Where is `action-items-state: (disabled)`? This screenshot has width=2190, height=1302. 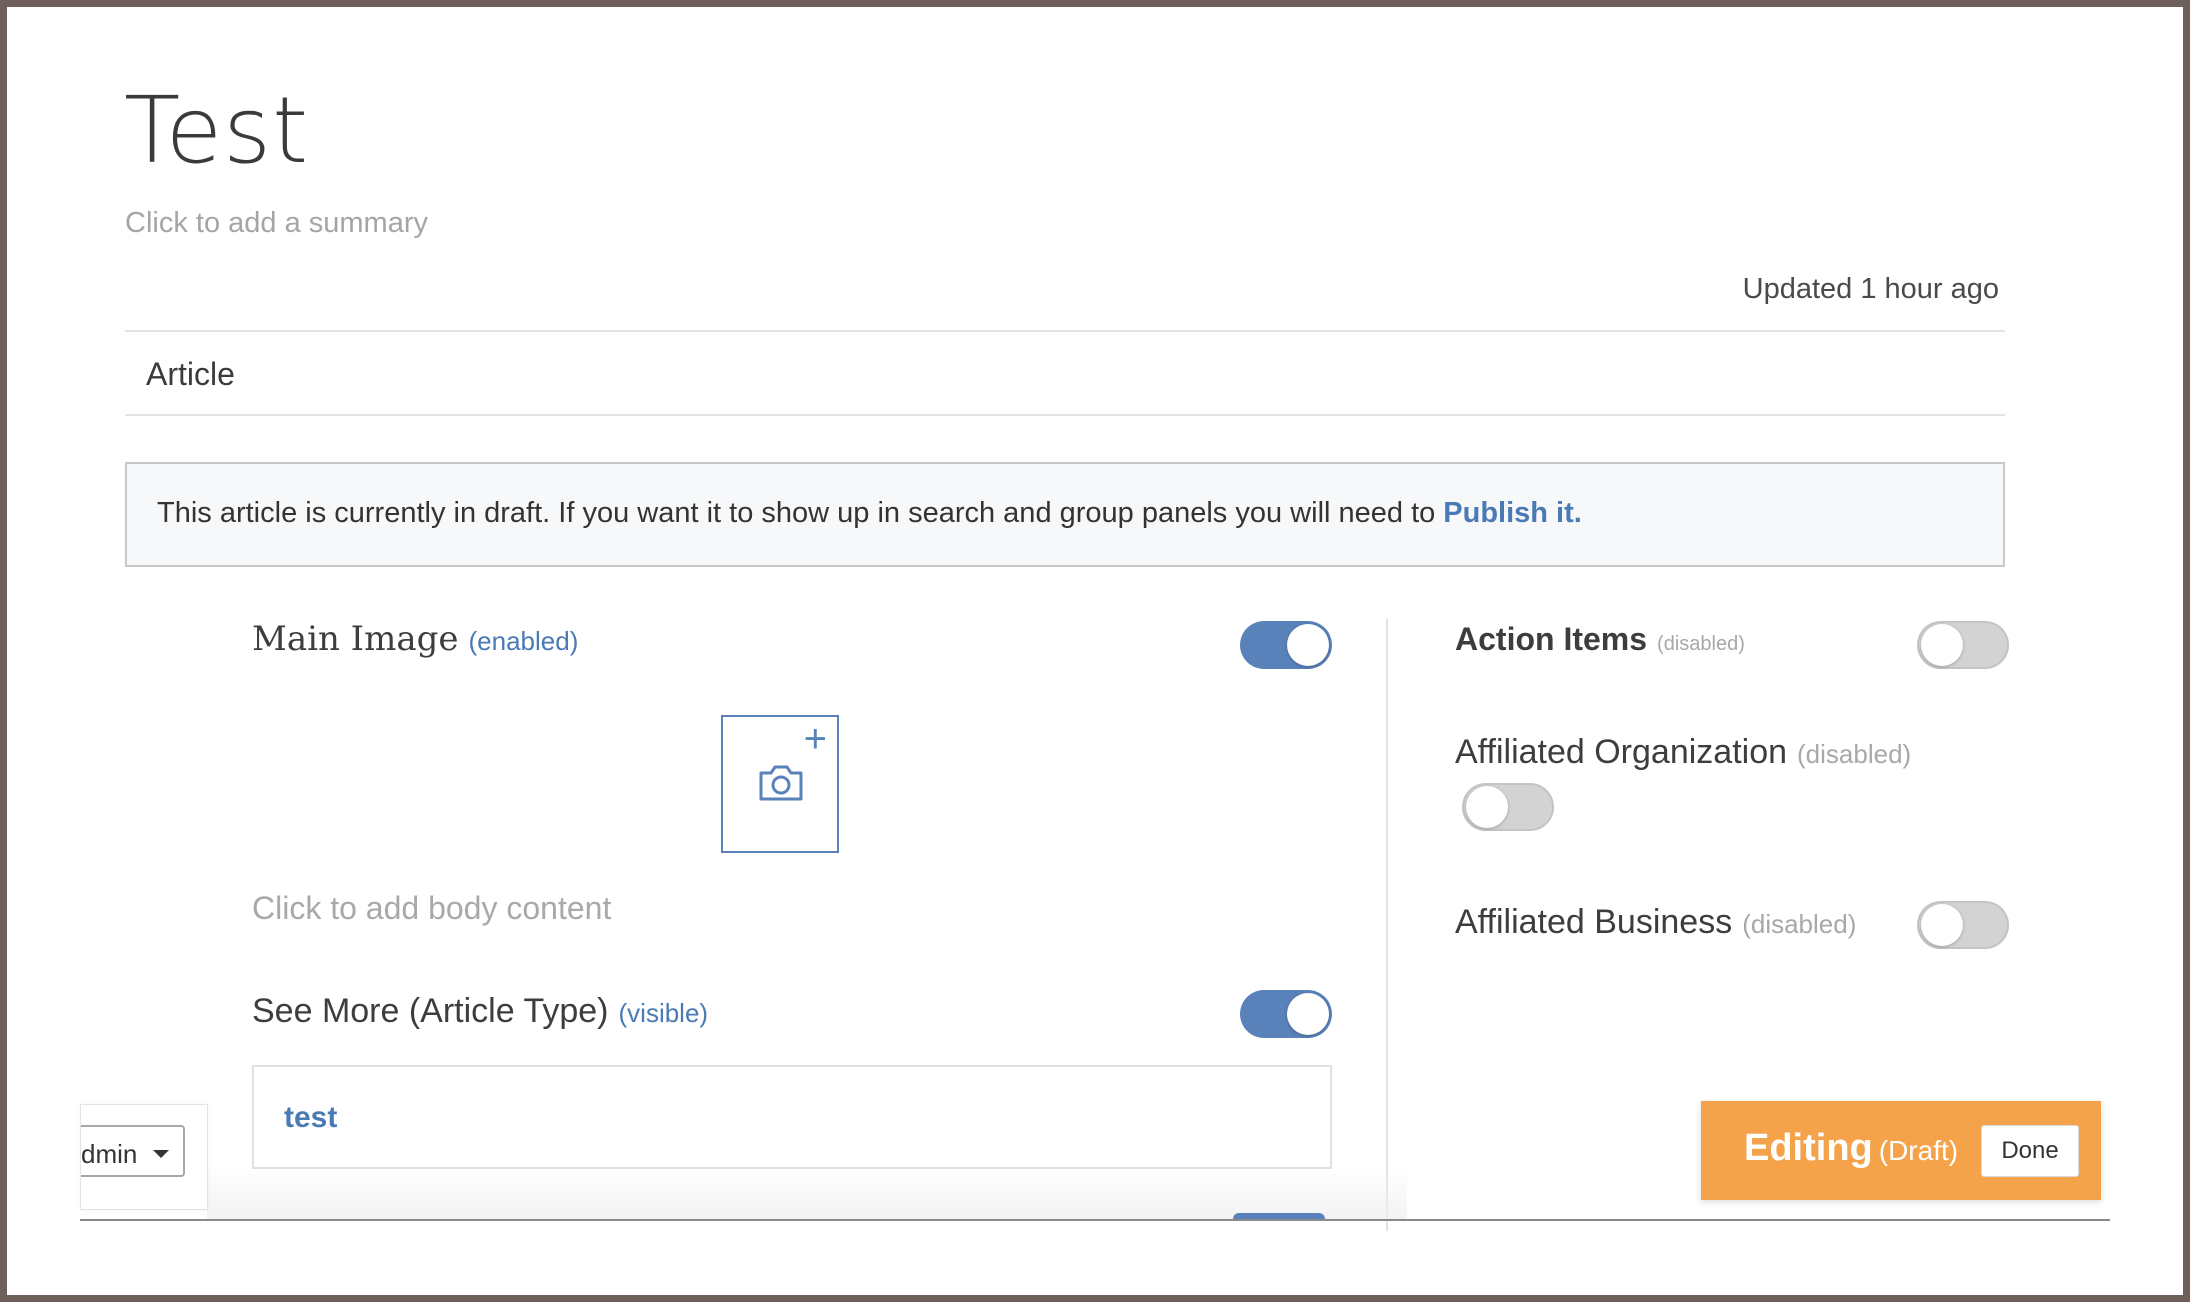
action-items-state: (disabled) is located at coordinates (1701, 644).